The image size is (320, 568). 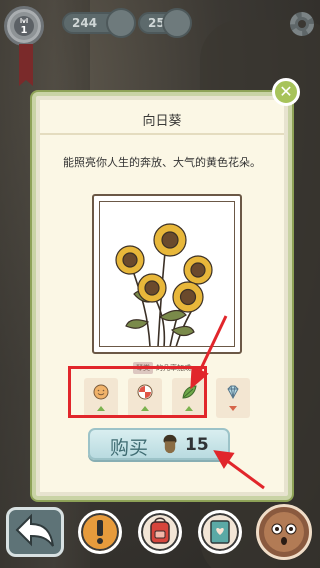 What do you see at coordinates (197, 445) in the screenshot?
I see `buy-price: 15` at bounding box center [197, 445].